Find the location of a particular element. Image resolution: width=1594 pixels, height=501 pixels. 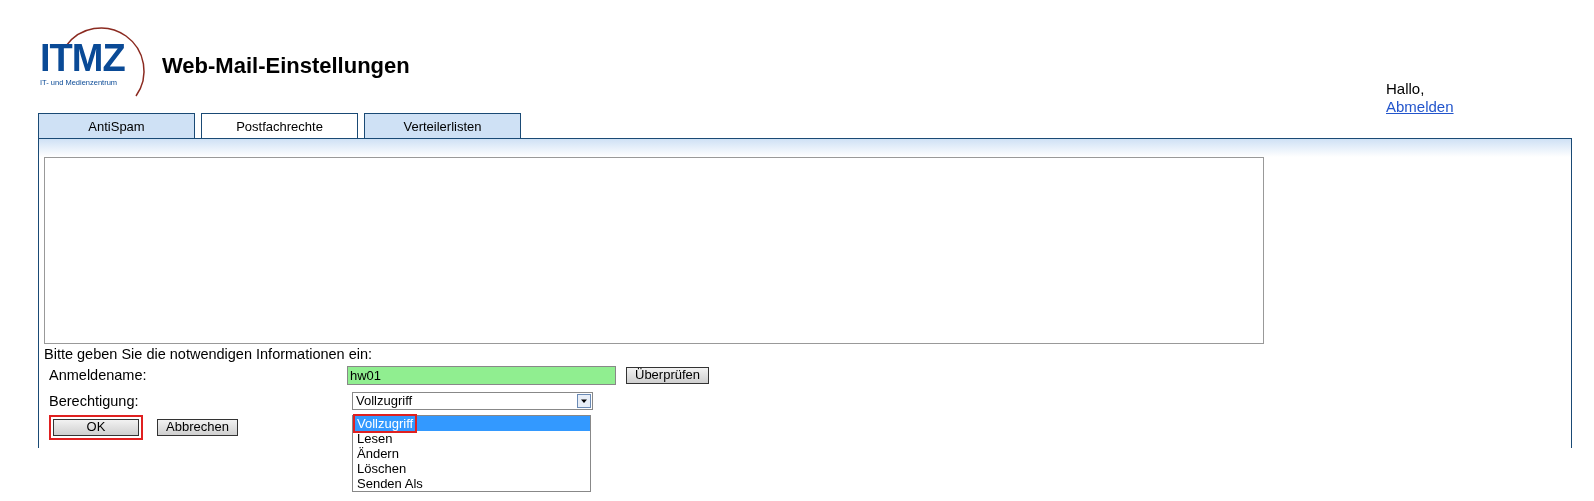

instruction-text: Bitte geben Sie die notwendigen Informationen ein: is located at coordinates (209, 354).